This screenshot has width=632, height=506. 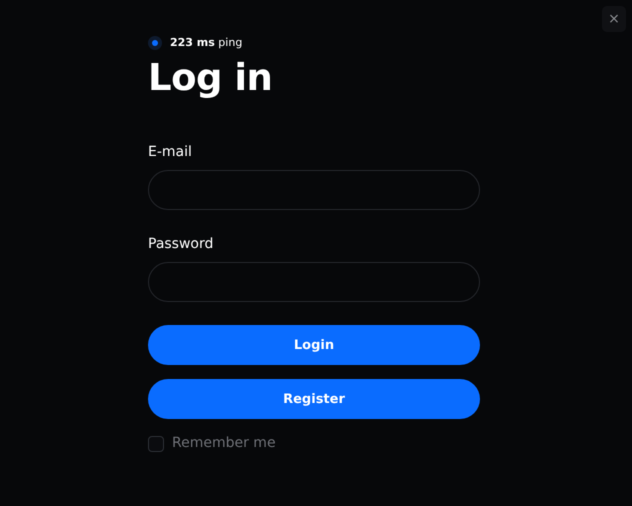 What do you see at coordinates (314, 345) in the screenshot?
I see `submit-button: Login` at bounding box center [314, 345].